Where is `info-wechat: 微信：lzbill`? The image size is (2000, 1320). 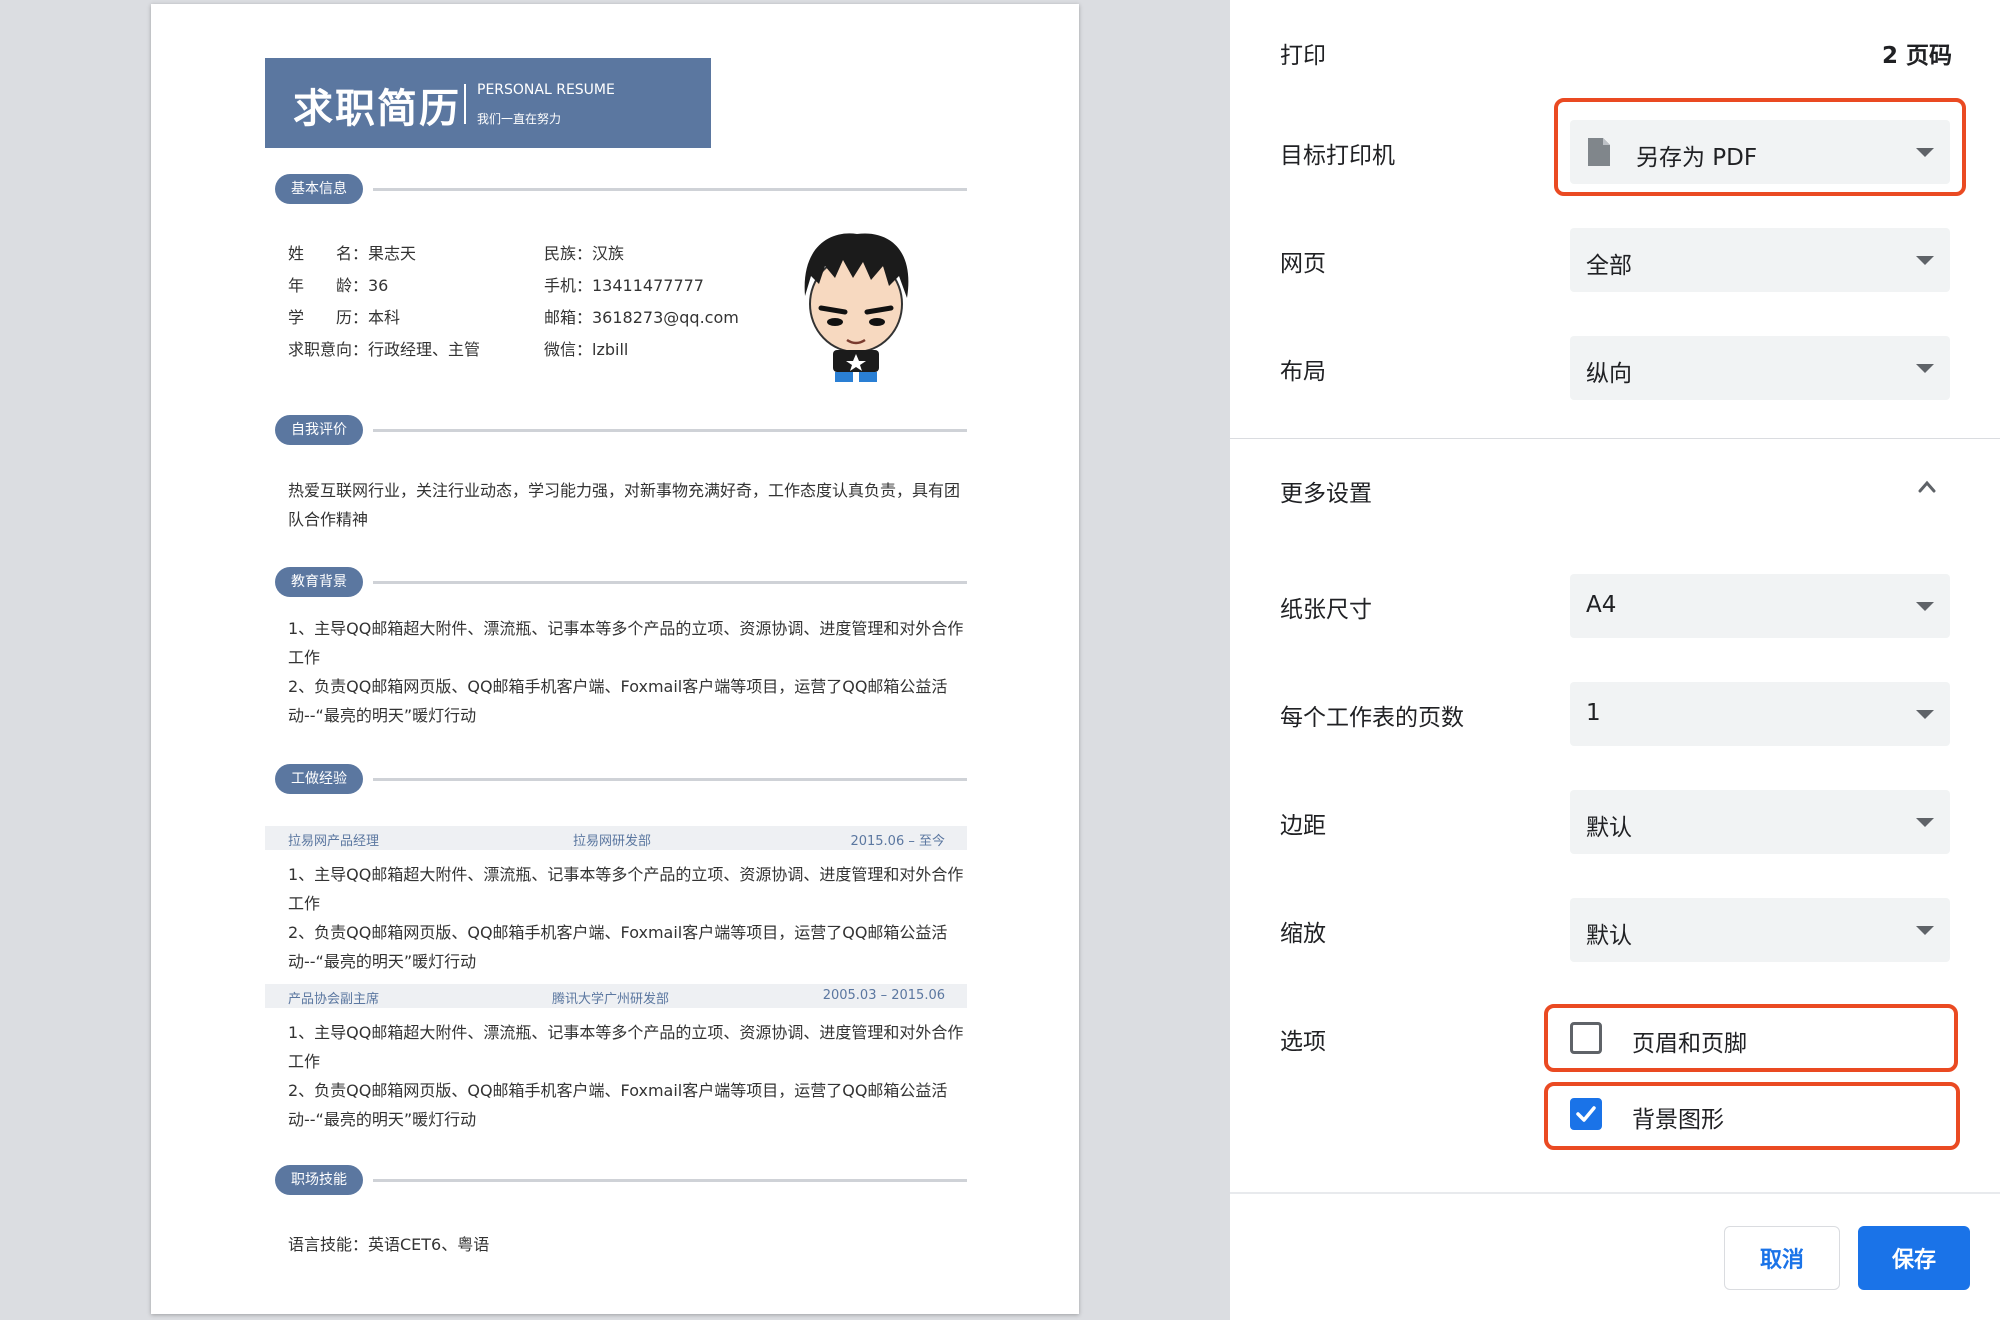
info-wechat: 微信：lzbill is located at coordinates (586, 349).